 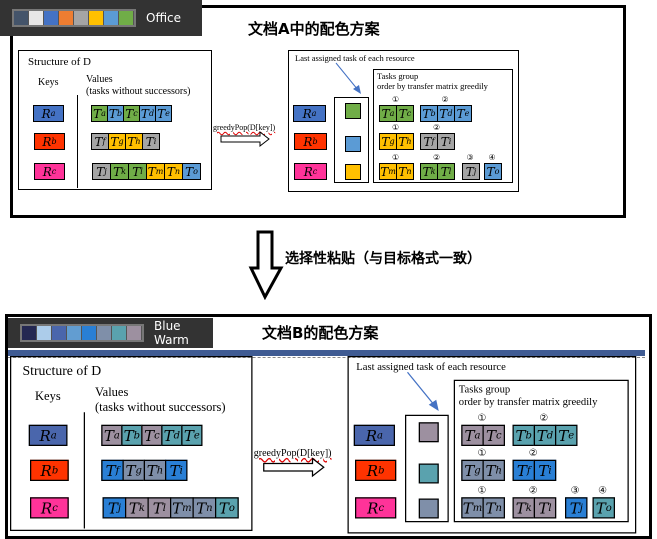 What do you see at coordinates (266, 265) in the screenshot?
I see `down-arrow-icon` at bounding box center [266, 265].